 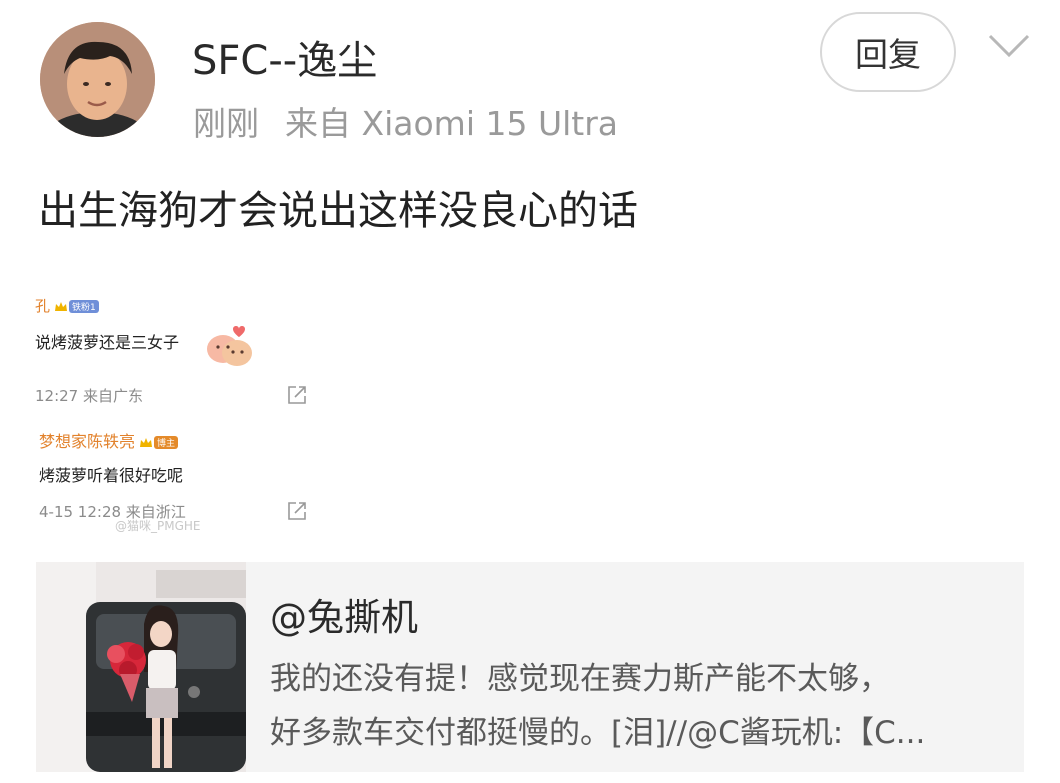 What do you see at coordinates (1009, 46) in the screenshot?
I see `chevron-down-icon` at bounding box center [1009, 46].